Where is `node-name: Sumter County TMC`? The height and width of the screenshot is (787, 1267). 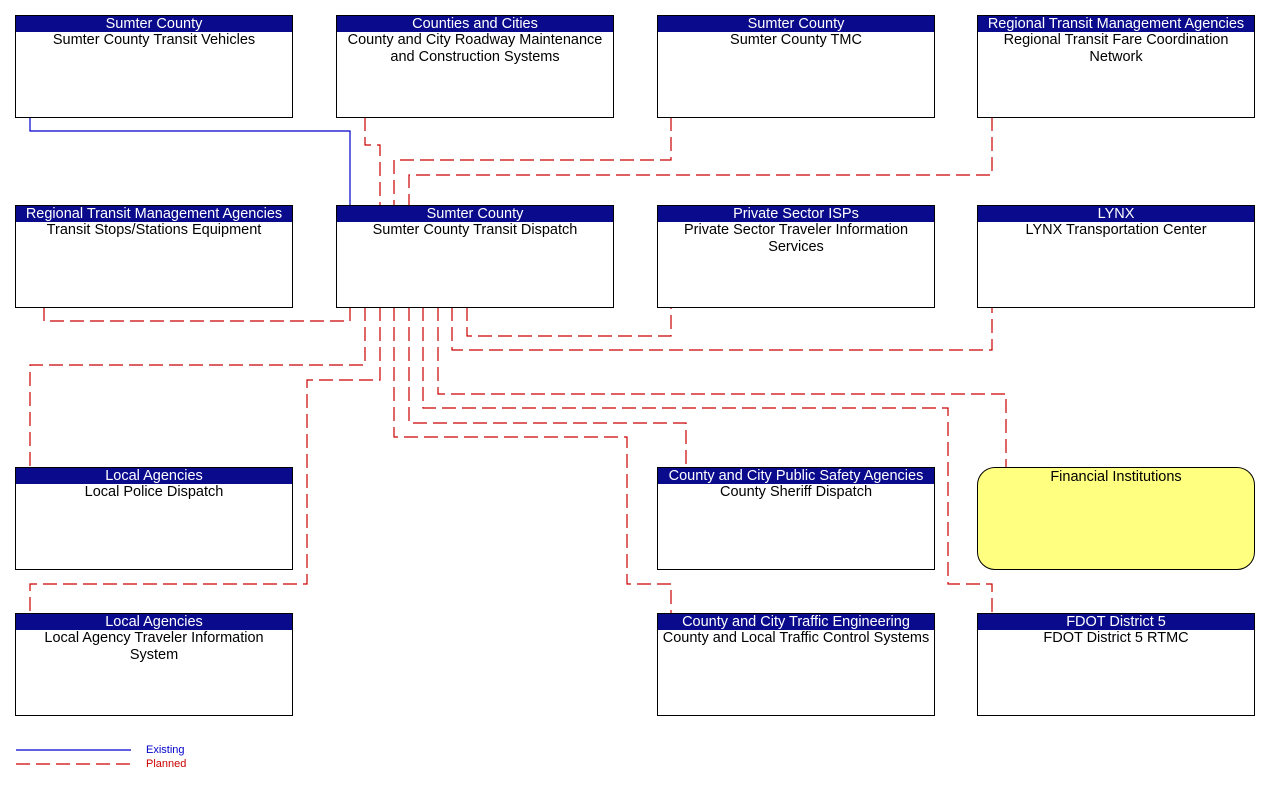
node-name: Sumter County TMC is located at coordinates (796, 40).